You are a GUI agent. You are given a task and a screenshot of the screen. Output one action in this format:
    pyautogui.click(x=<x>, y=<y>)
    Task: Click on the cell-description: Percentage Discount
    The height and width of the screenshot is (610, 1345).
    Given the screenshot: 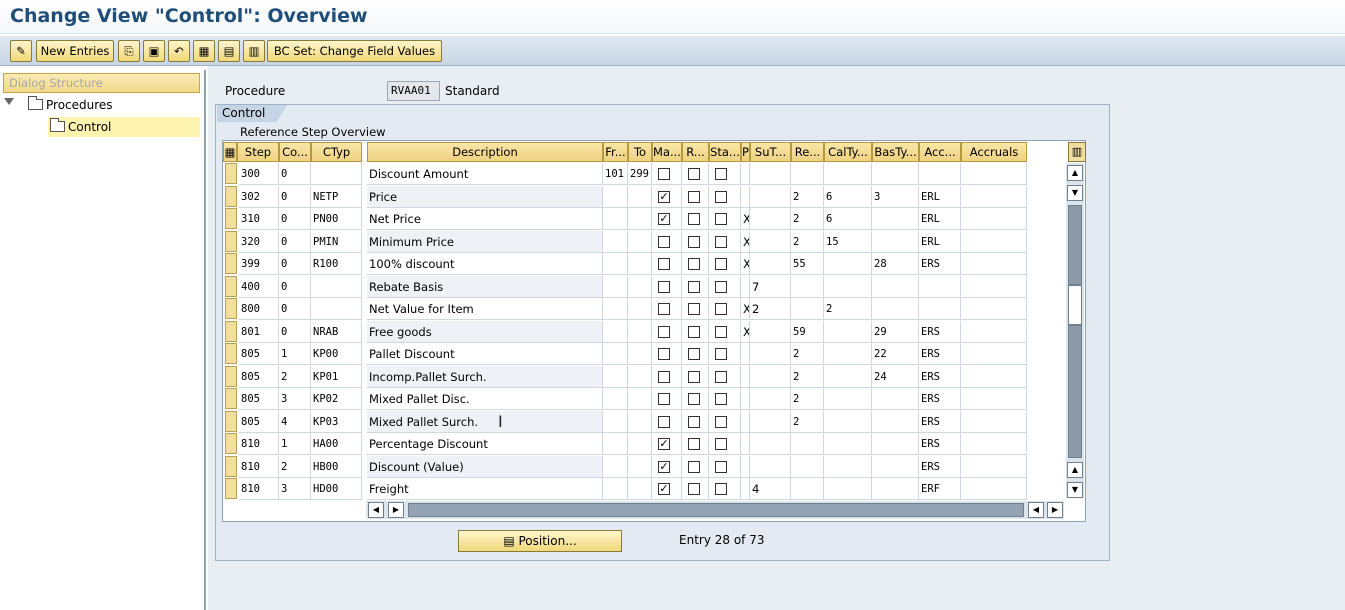 What is the action you would take?
    pyautogui.click(x=485, y=444)
    